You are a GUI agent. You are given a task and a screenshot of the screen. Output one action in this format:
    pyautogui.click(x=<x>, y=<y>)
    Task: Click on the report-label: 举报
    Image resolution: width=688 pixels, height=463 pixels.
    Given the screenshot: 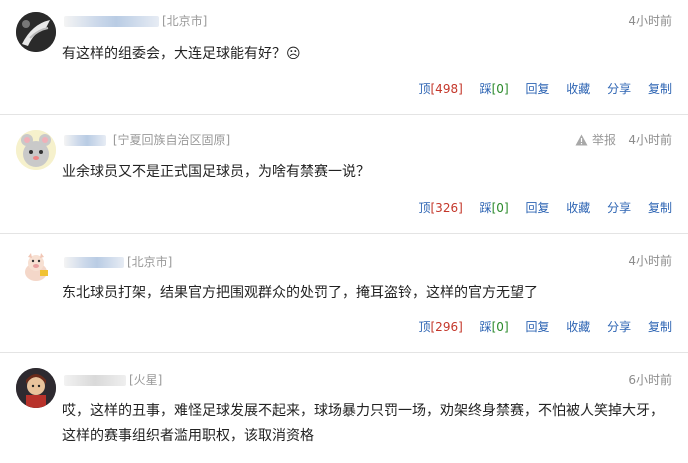 What is the action you would take?
    pyautogui.click(x=603, y=140)
    